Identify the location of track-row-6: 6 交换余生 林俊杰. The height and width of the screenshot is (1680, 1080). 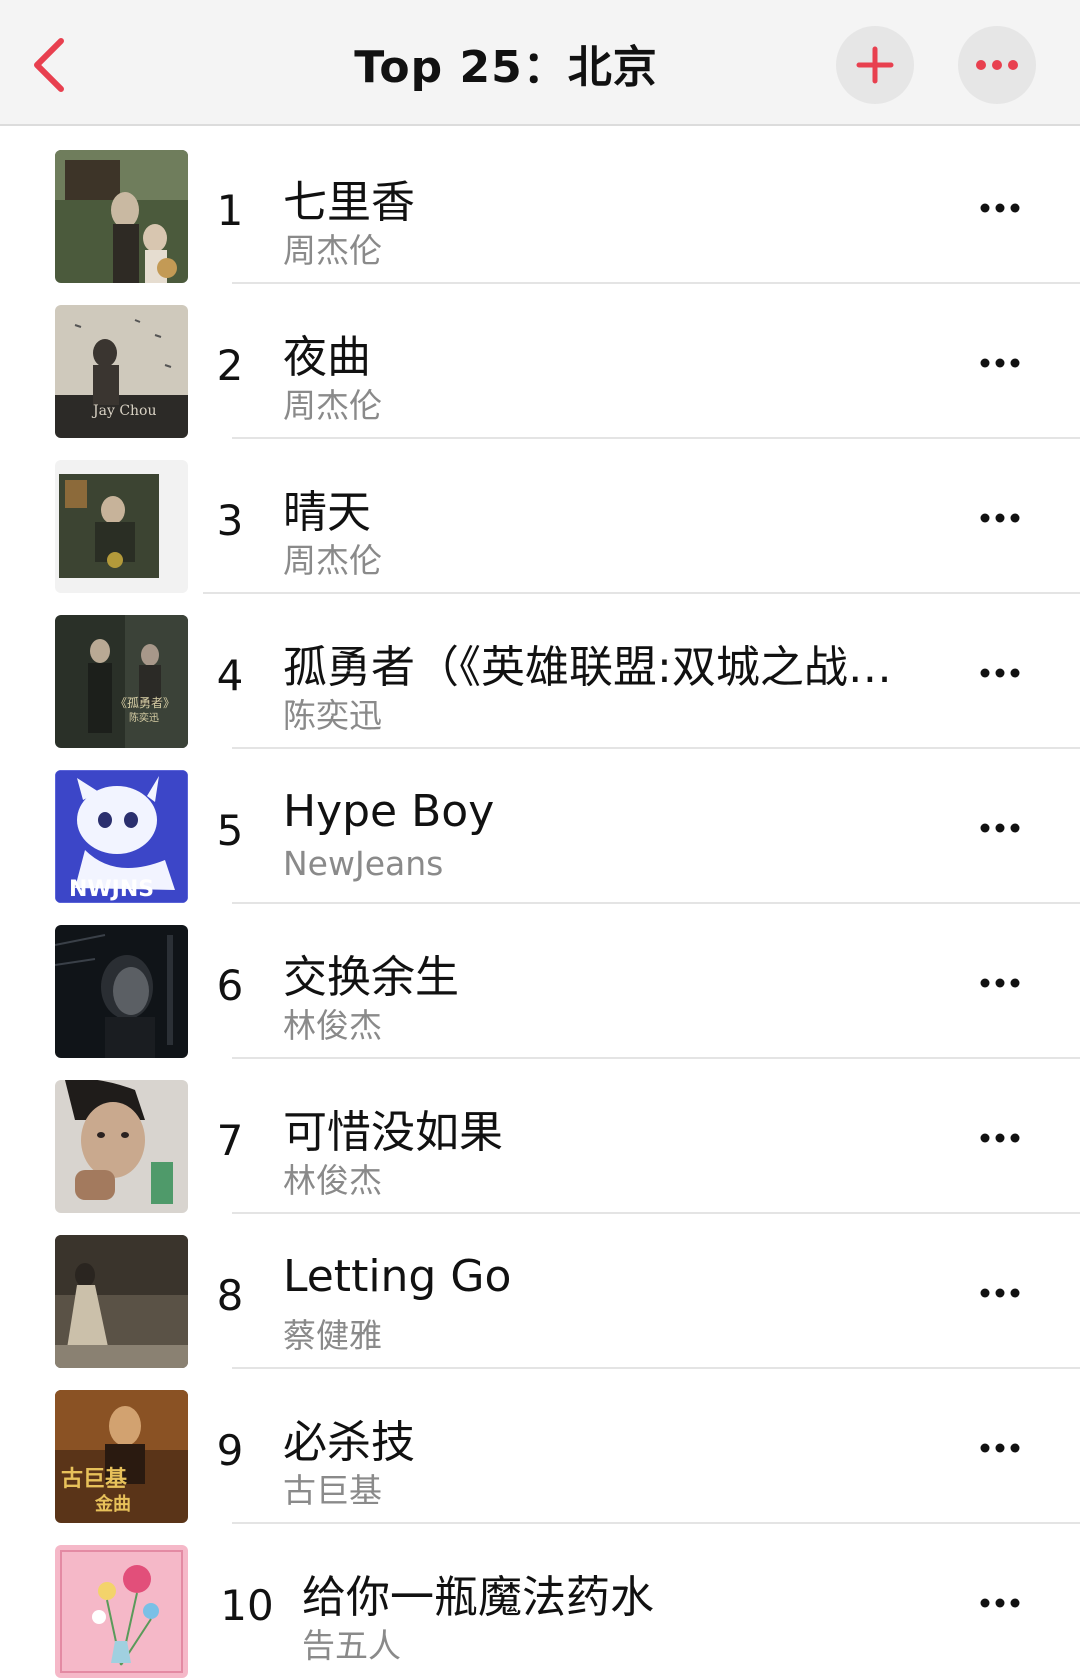
(540, 981).